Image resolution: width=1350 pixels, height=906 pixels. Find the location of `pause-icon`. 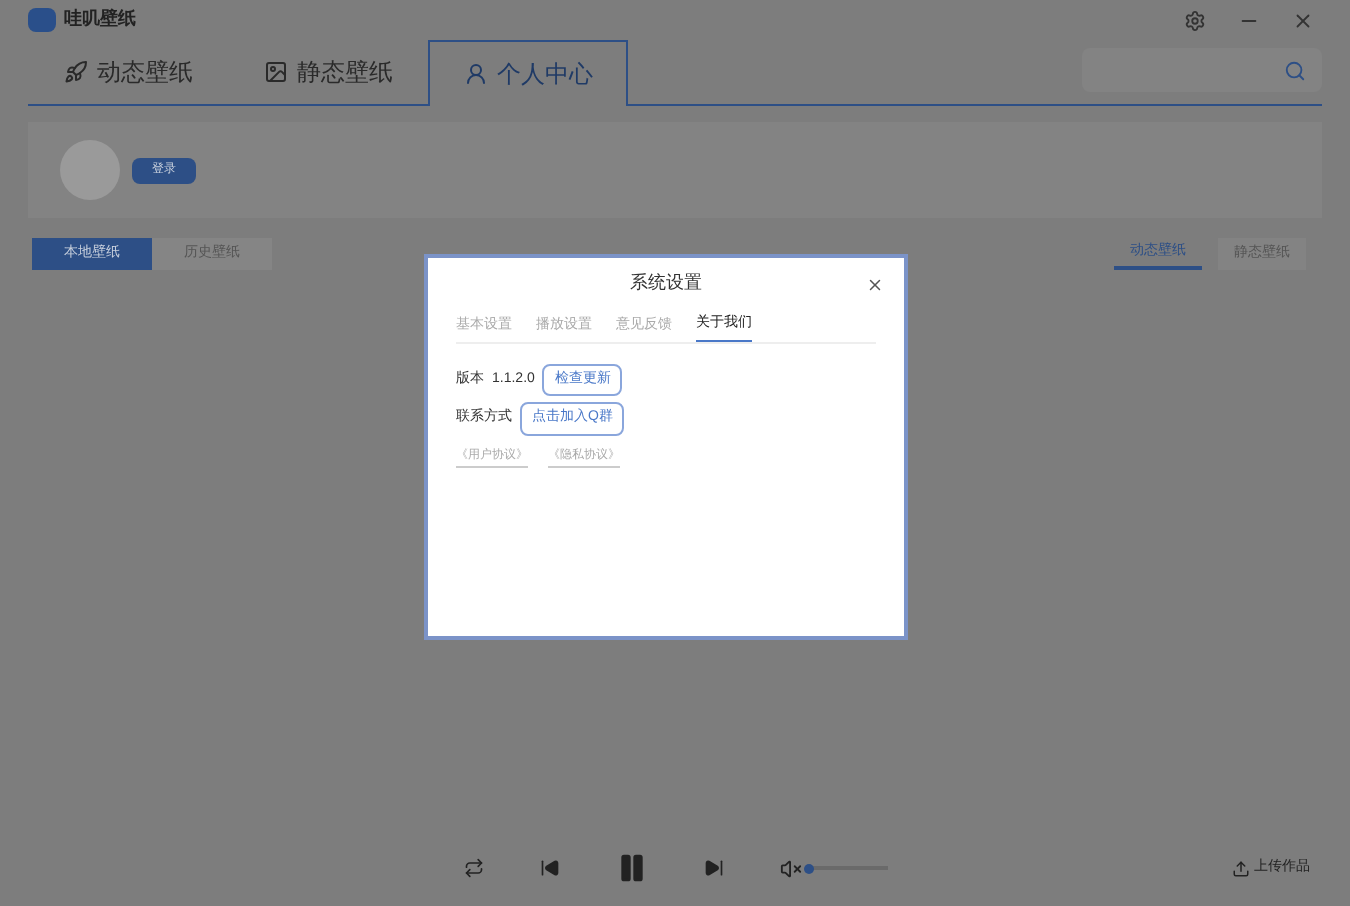

pause-icon is located at coordinates (631, 868).